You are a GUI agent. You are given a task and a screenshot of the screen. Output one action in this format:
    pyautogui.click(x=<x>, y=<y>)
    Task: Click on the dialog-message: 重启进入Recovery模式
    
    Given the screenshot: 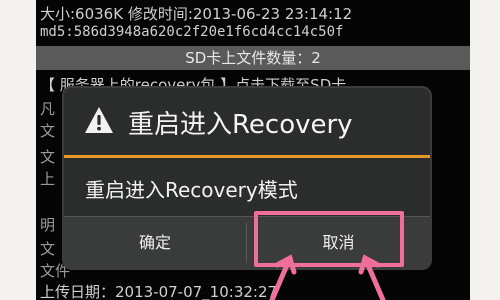 What is the action you would take?
    pyautogui.click(x=191, y=190)
    